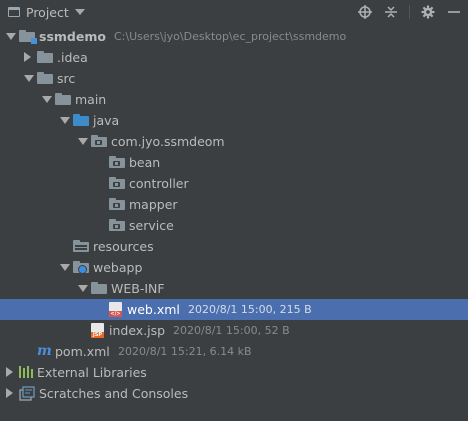 The height and width of the screenshot is (421, 468). Describe the element at coordinates (234, 78) in the screenshot. I see `tree-row-src: src` at that location.